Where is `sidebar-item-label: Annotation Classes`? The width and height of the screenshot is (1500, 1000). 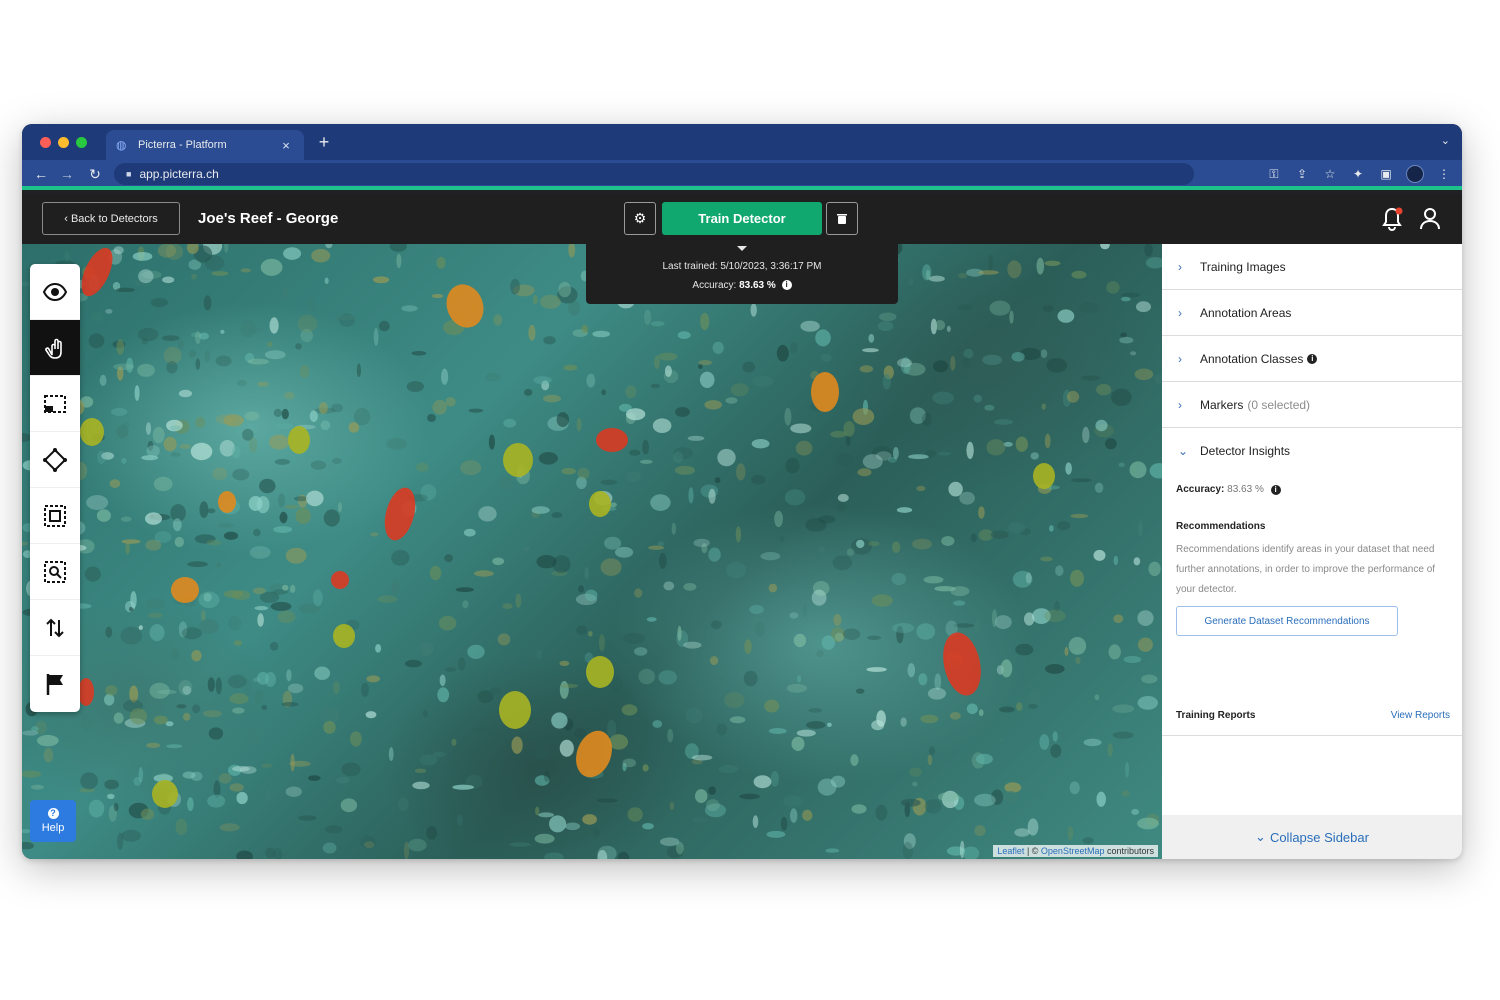
sidebar-item-label: Annotation Classes is located at coordinates (1252, 358).